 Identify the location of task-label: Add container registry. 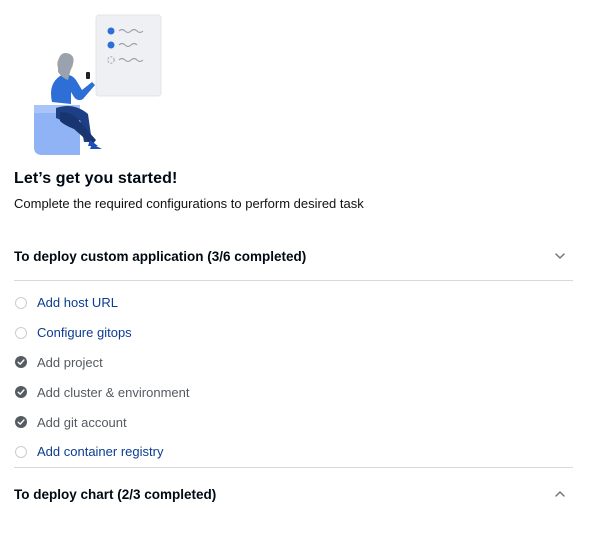
(100, 451).